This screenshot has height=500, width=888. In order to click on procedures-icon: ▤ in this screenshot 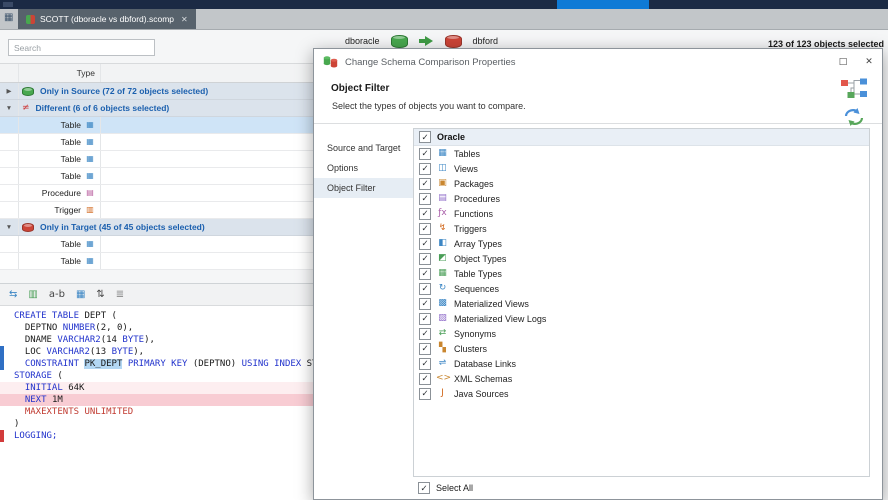, I will do `click(442, 198)`.